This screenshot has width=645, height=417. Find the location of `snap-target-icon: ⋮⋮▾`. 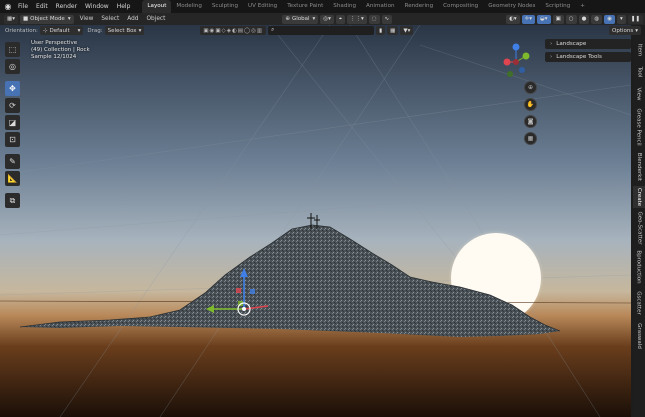

snap-target-icon: ⋮⋮▾ is located at coordinates (356, 19).